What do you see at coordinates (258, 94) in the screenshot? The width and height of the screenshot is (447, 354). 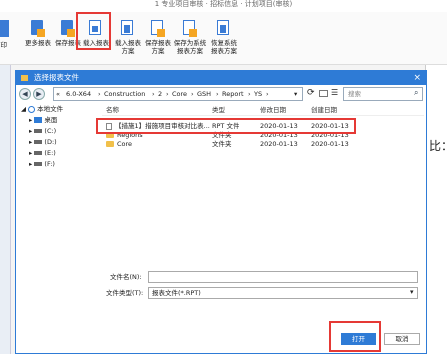 I see `breadcrumb-item: YS` at bounding box center [258, 94].